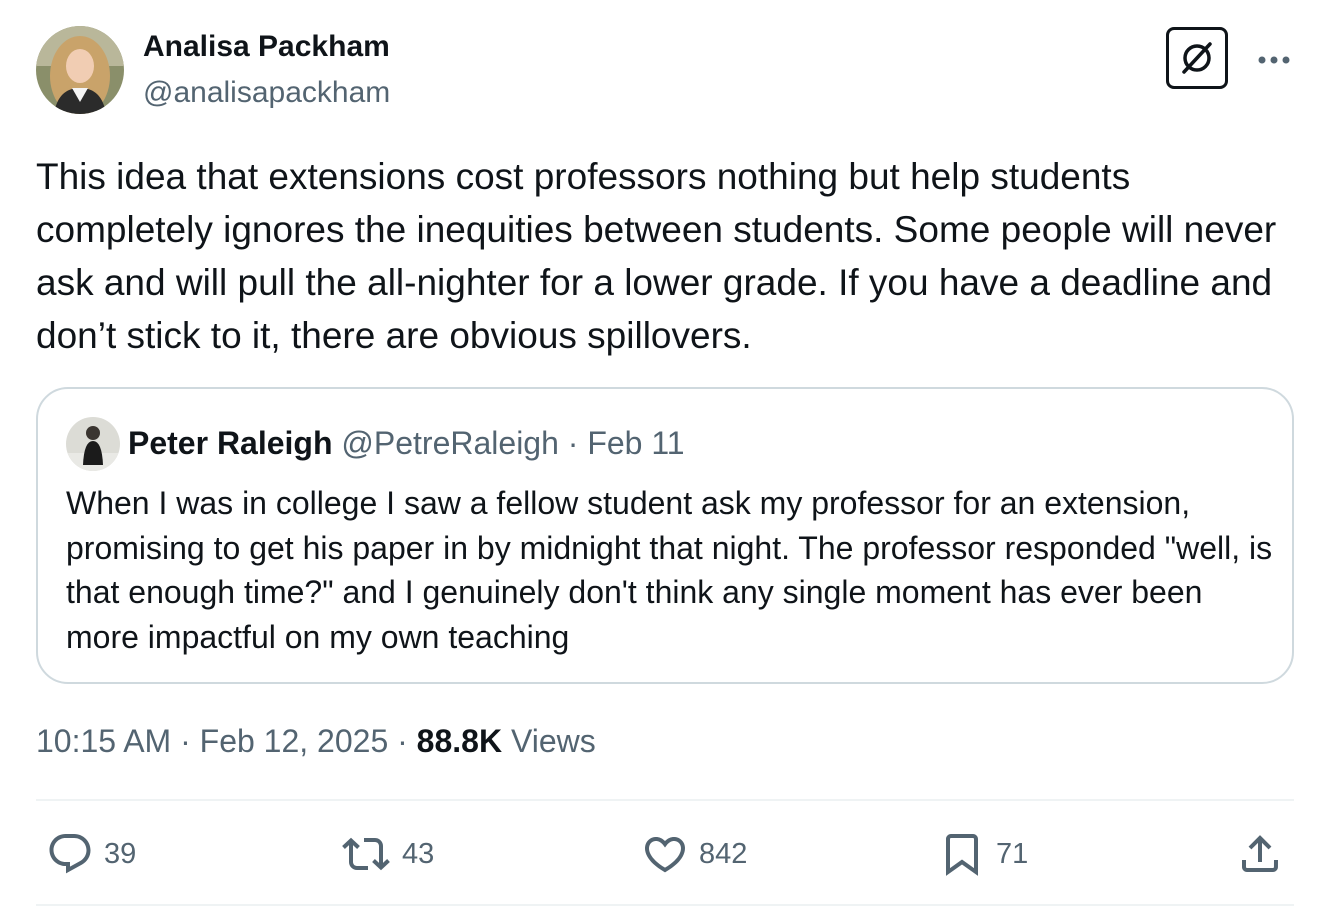  I want to click on bookmark-icon, so click(962, 855).